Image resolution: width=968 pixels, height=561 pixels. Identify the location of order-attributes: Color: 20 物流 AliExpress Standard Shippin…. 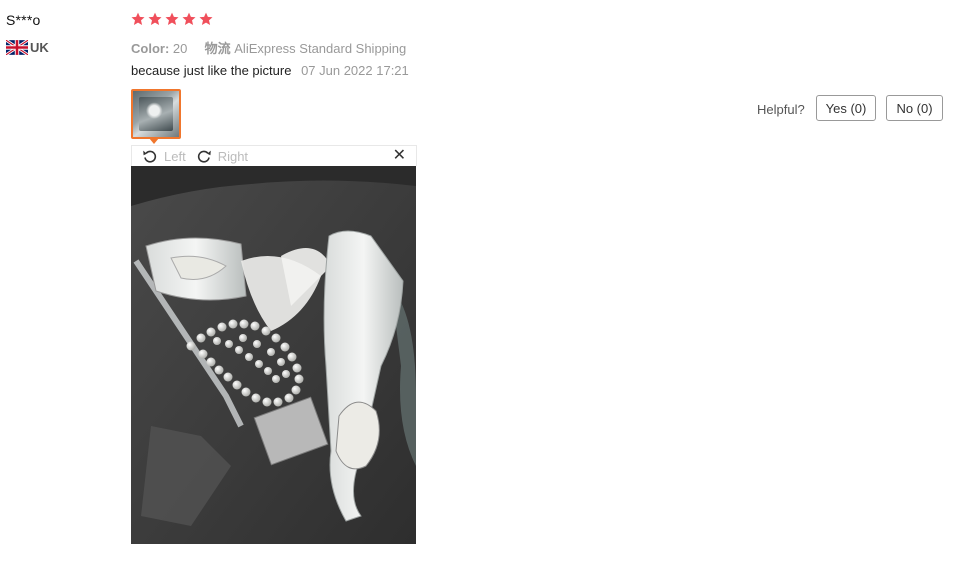
(268, 47).